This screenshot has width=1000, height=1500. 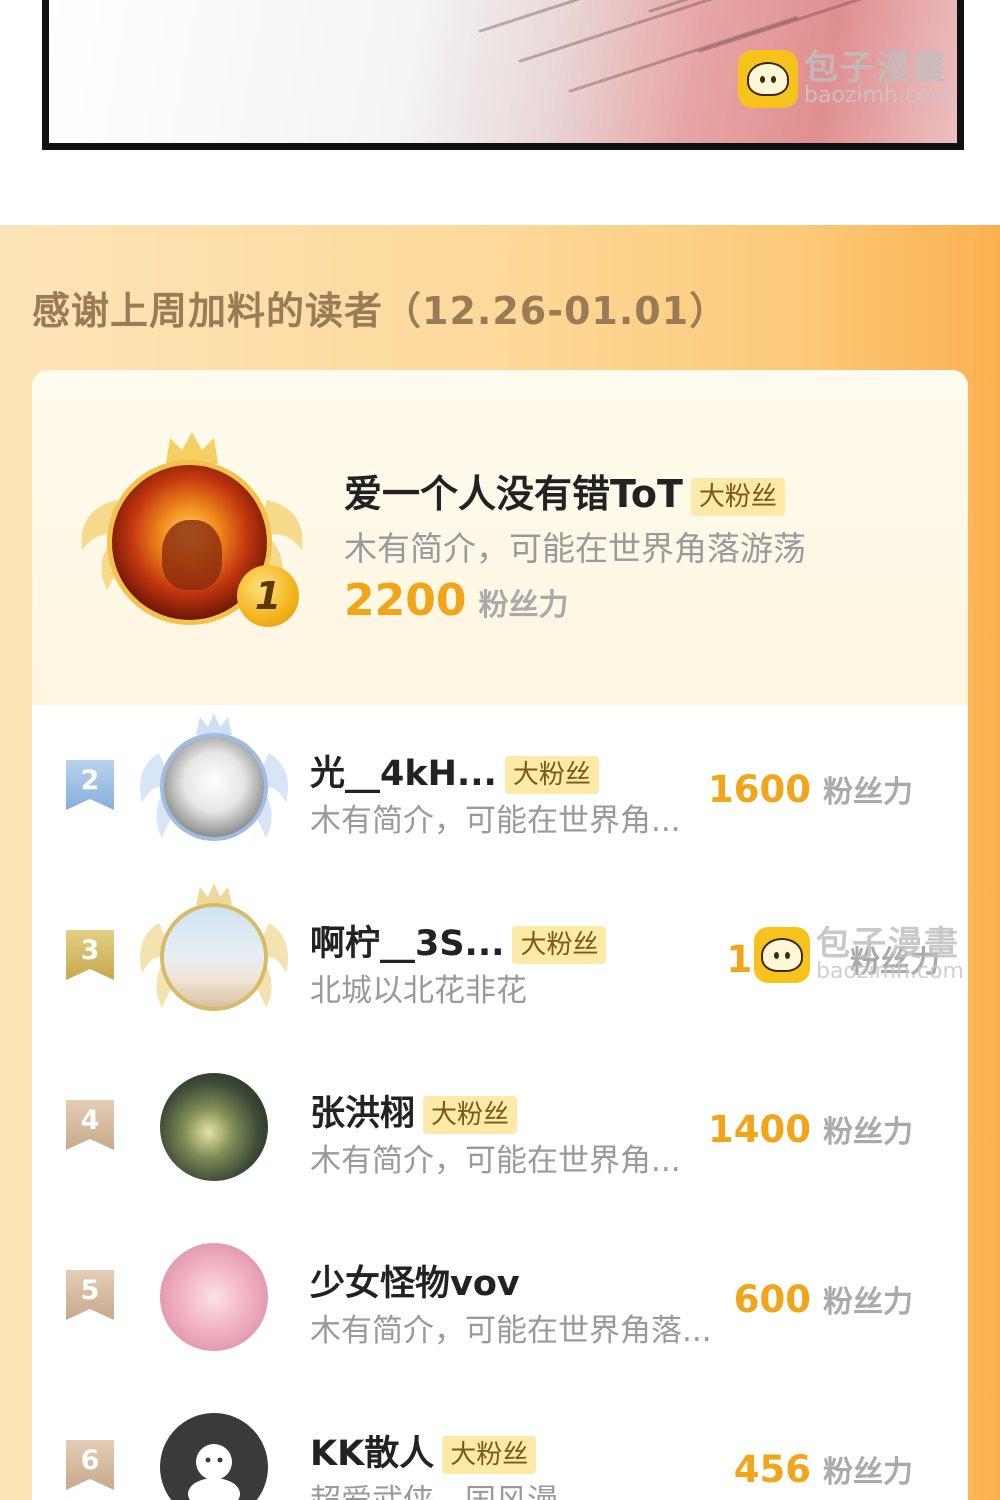 I want to click on rank-1-medal: 1, so click(x=268, y=596).